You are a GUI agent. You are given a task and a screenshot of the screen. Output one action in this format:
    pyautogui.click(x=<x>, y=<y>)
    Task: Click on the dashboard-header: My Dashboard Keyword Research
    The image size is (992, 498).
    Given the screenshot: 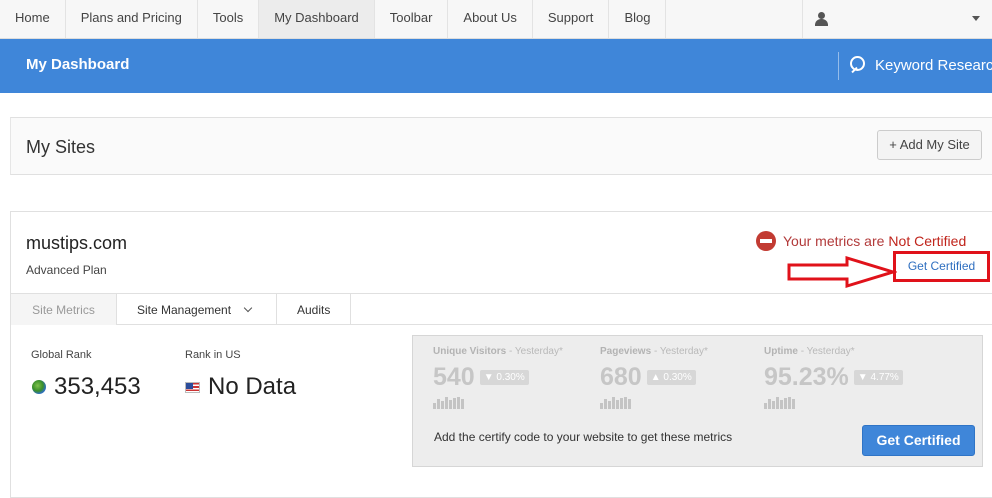 What is the action you would take?
    pyautogui.click(x=496, y=66)
    